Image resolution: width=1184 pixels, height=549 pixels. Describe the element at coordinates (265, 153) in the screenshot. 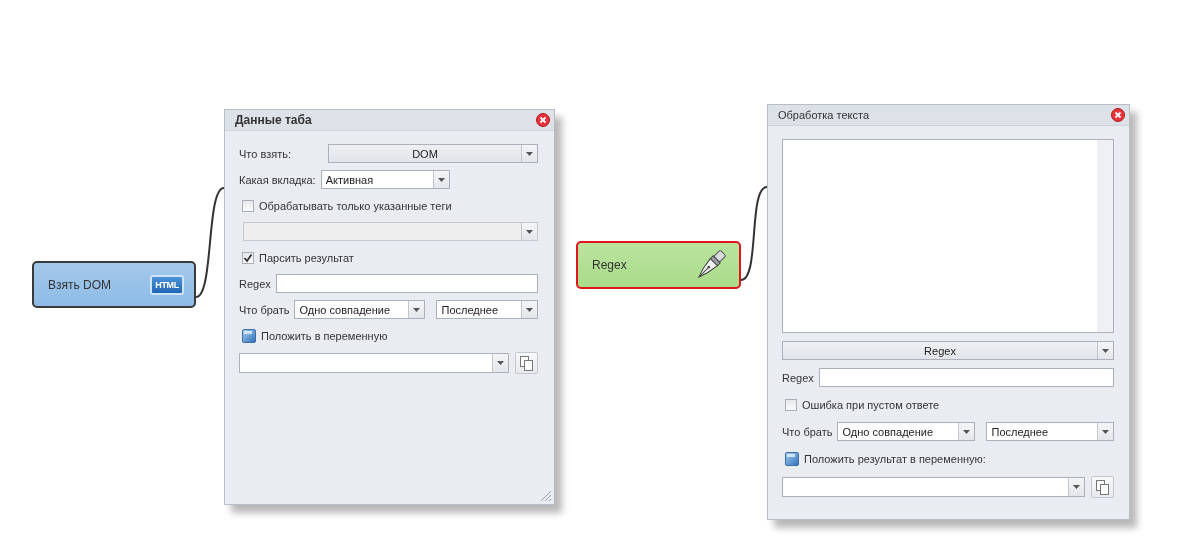

I see `field-label: Что взять:` at that location.